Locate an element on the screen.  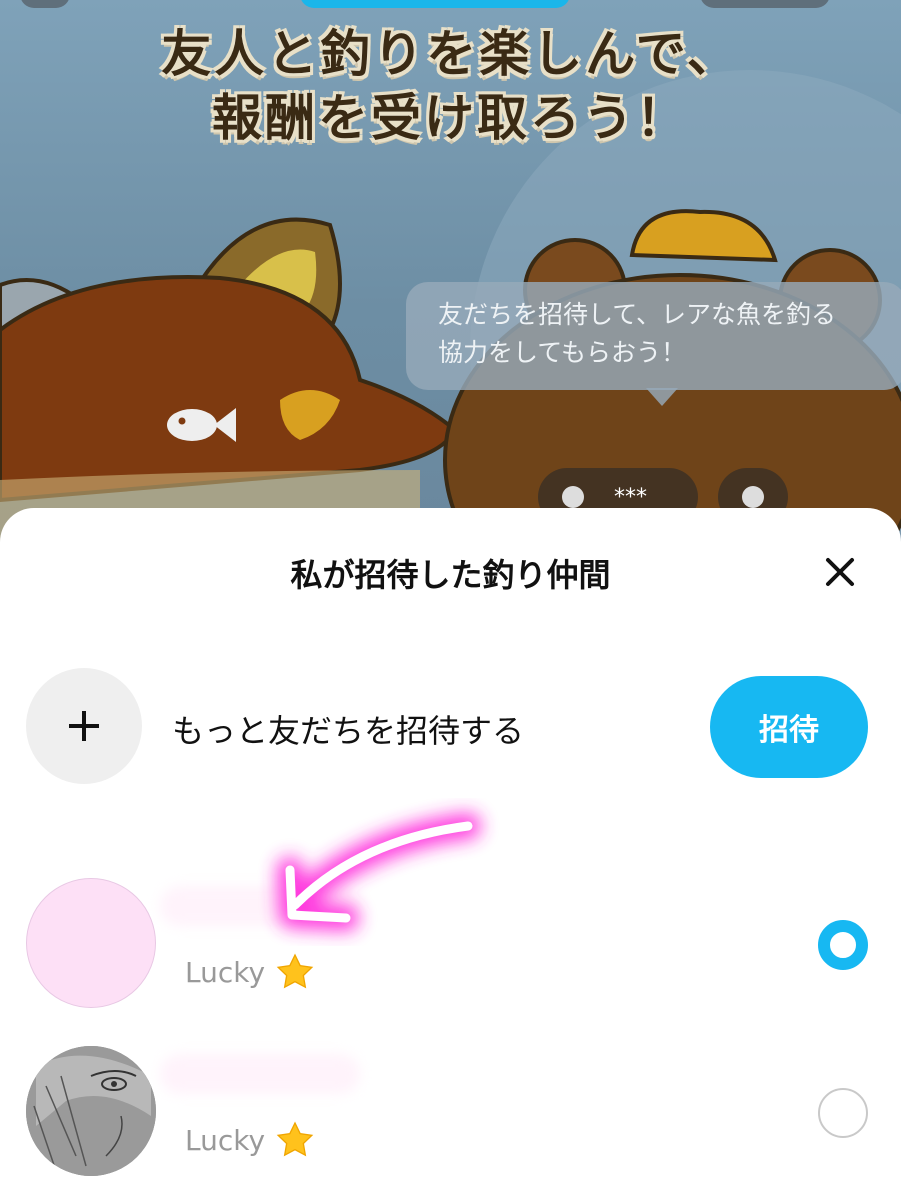
bubble-line2: 協力をしてもらおう！ is located at coordinates (562, 352).